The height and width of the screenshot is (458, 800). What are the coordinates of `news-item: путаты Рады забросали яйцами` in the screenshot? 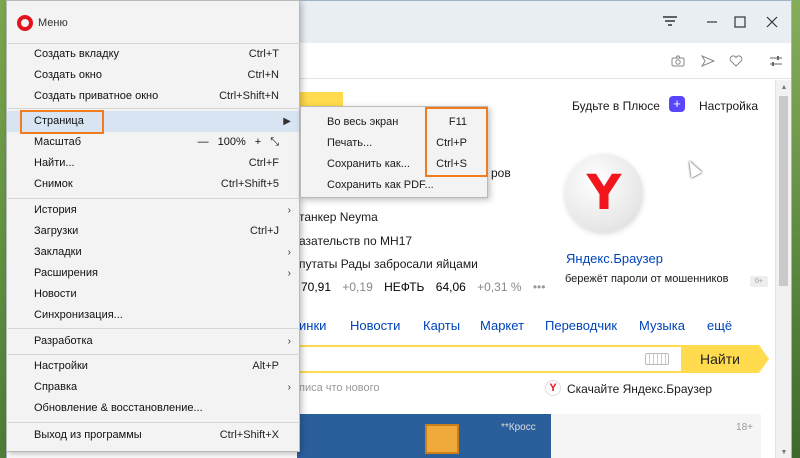 It's located at (388, 264).